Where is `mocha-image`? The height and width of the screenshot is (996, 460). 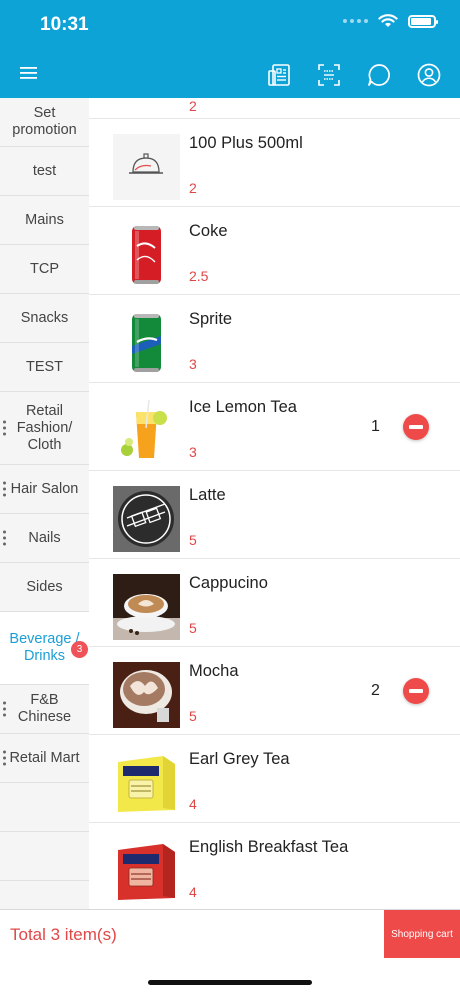 mocha-image is located at coordinates (146, 695).